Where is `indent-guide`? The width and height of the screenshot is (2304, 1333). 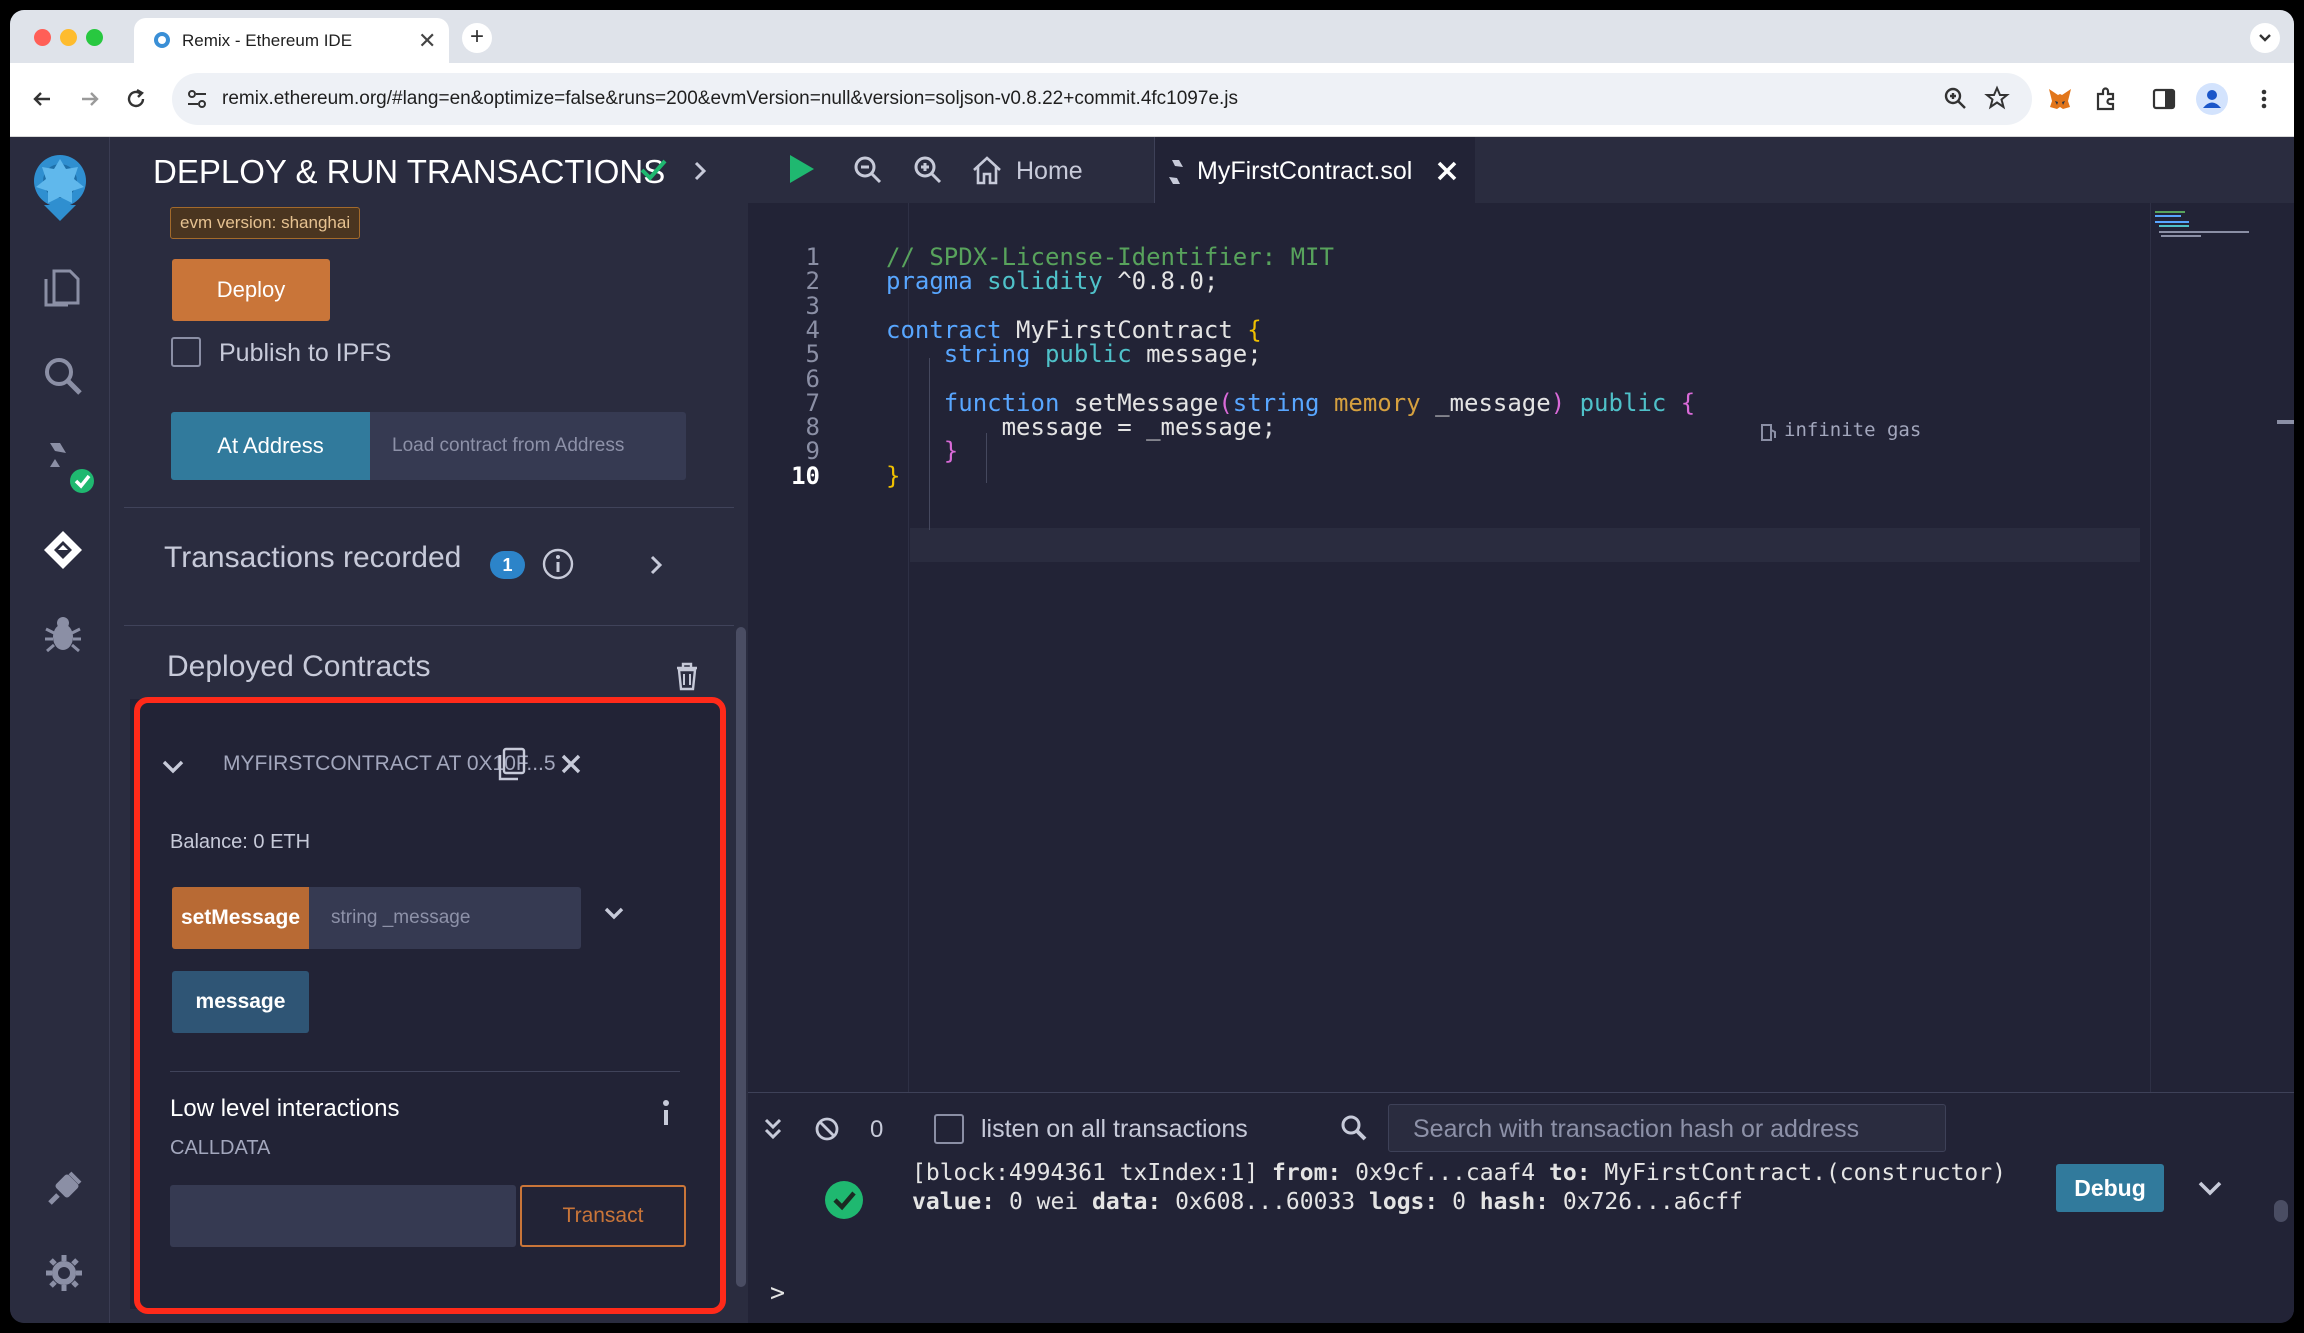 indent-guide is located at coordinates (929, 444).